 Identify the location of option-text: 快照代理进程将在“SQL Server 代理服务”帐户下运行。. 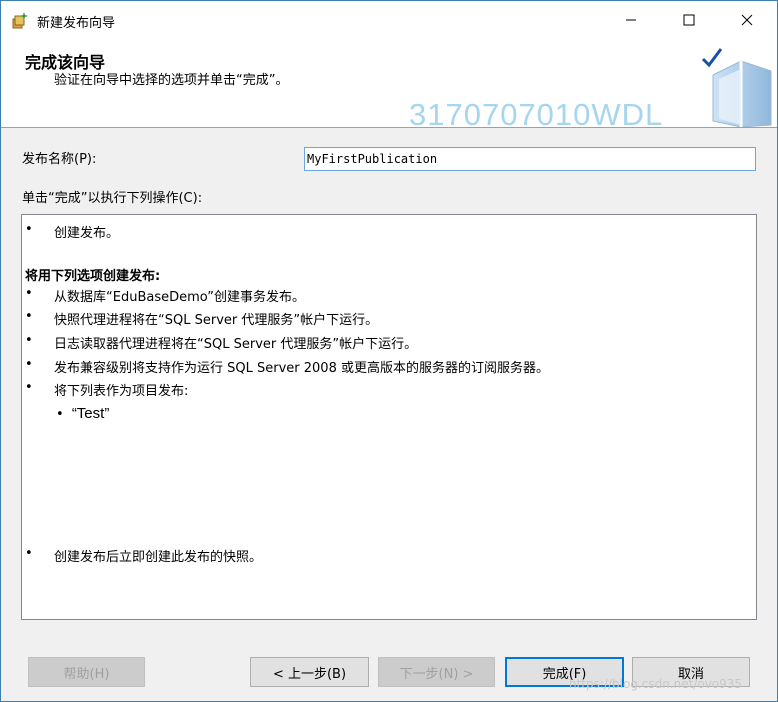
(216, 320).